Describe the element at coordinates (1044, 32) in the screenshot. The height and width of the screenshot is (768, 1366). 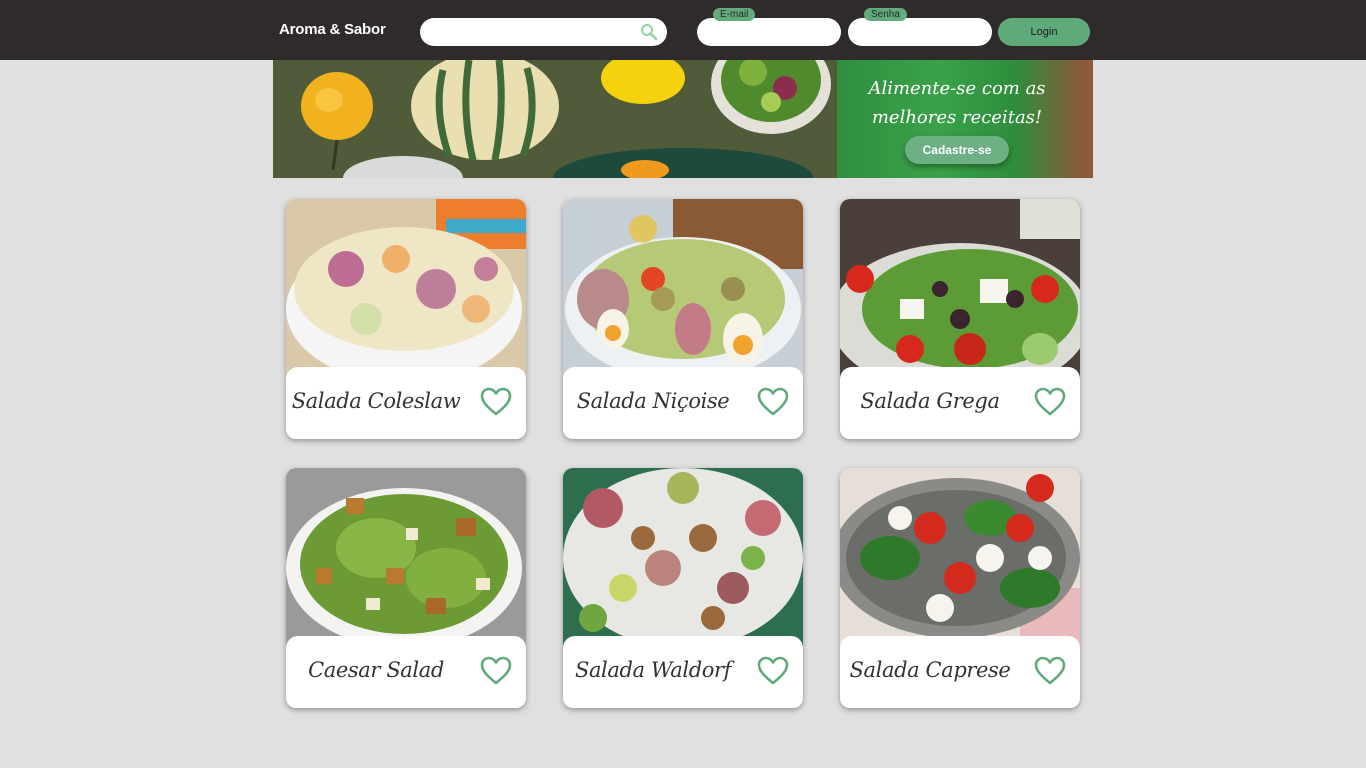
I see `login-button: Login` at that location.